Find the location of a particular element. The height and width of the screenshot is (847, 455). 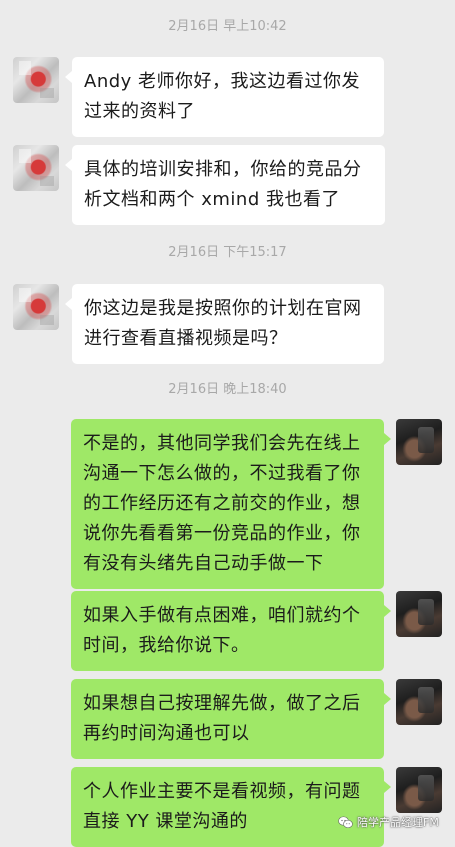

message-text: 如果想自己按理解先做，做了之后再约时间沟通也可以 is located at coordinates (222, 718).